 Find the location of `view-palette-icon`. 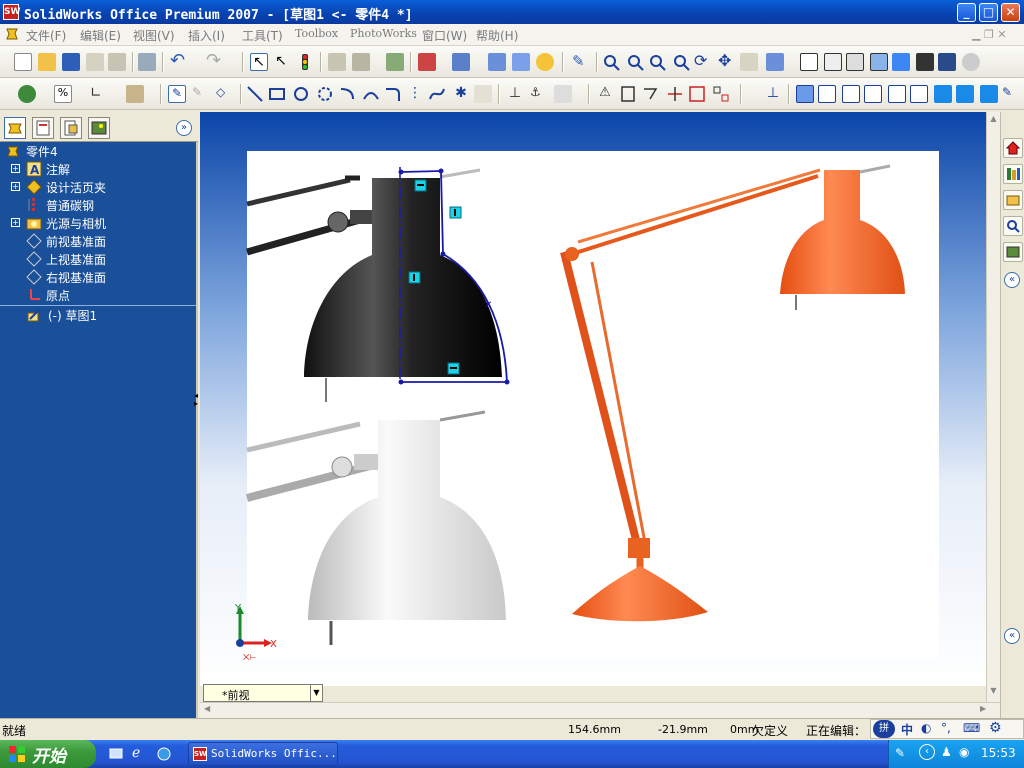

view-palette-icon is located at coordinates (1013, 252).